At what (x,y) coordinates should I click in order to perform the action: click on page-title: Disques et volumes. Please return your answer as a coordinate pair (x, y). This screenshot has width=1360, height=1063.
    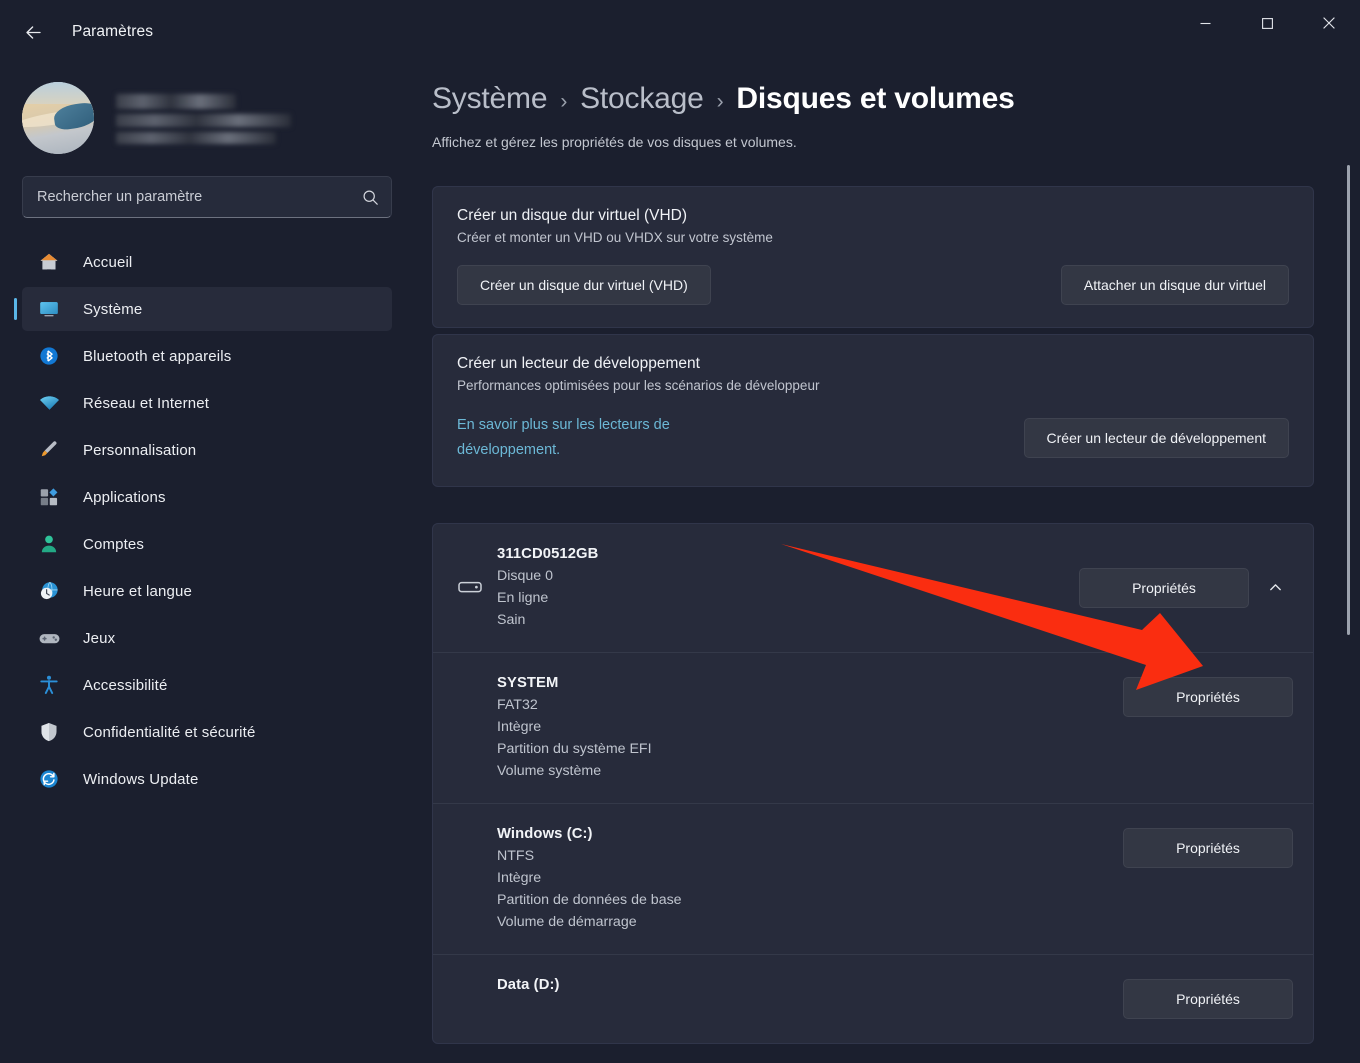
    Looking at the image, I should click on (875, 98).